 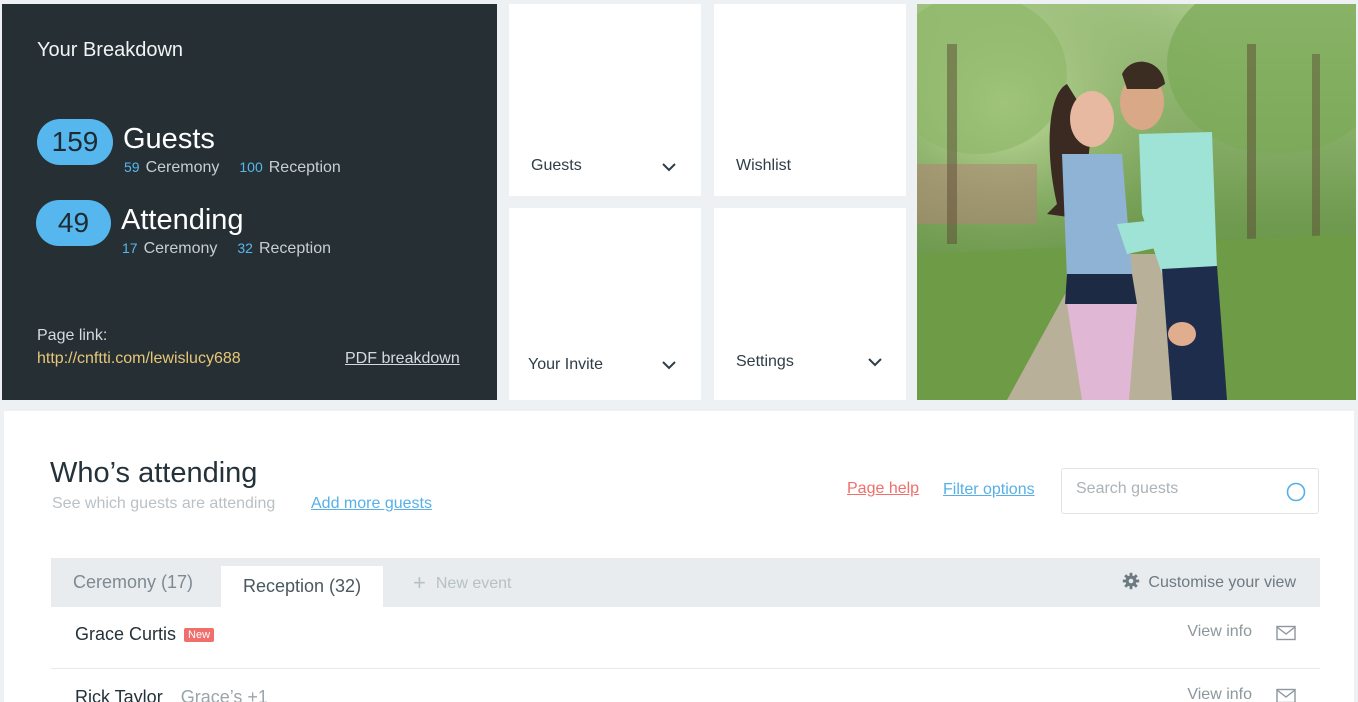 I want to click on search-box, so click(x=1190, y=491).